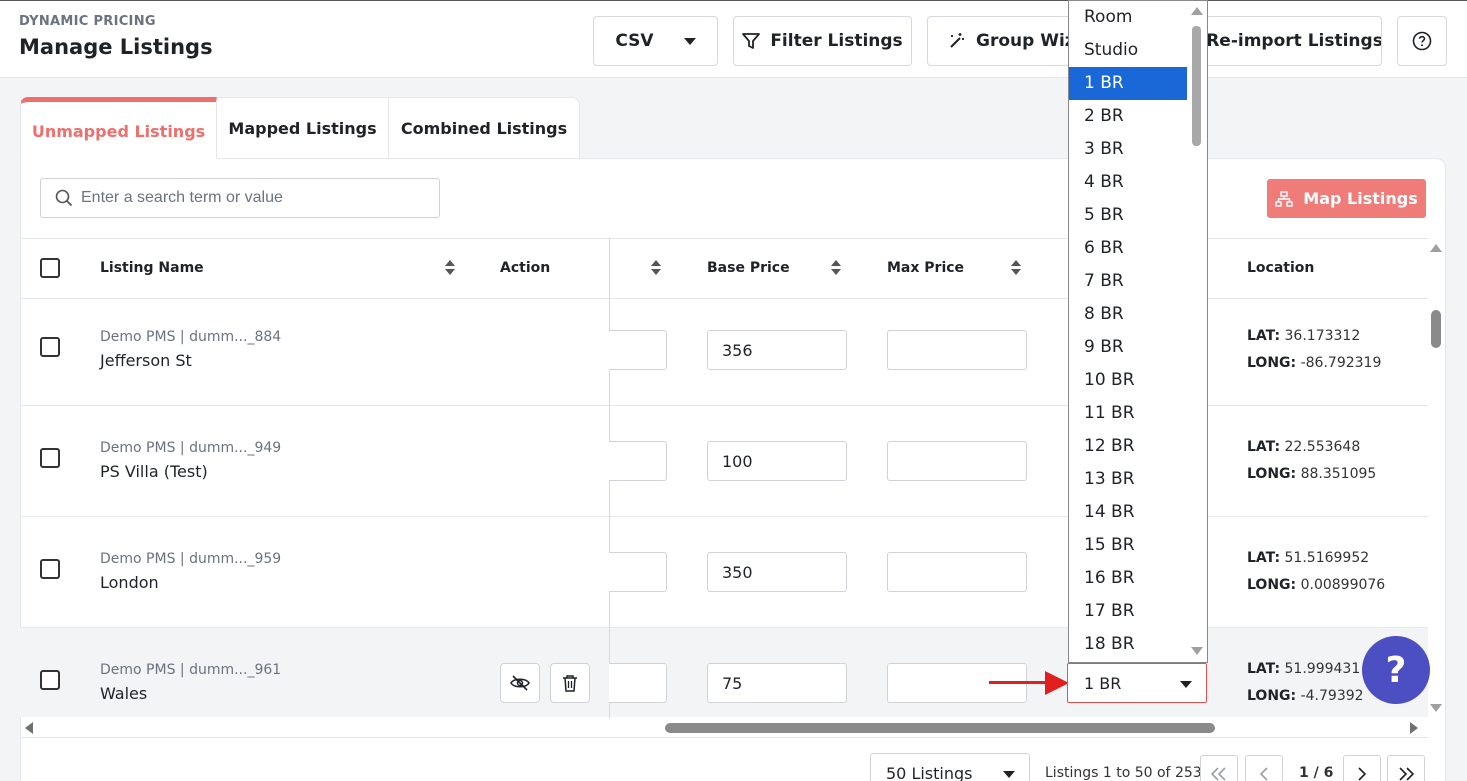 This screenshot has width=1467, height=781. What do you see at coordinates (1026, 41) in the screenshot?
I see `group-wizard-label: Group Wiza` at bounding box center [1026, 41].